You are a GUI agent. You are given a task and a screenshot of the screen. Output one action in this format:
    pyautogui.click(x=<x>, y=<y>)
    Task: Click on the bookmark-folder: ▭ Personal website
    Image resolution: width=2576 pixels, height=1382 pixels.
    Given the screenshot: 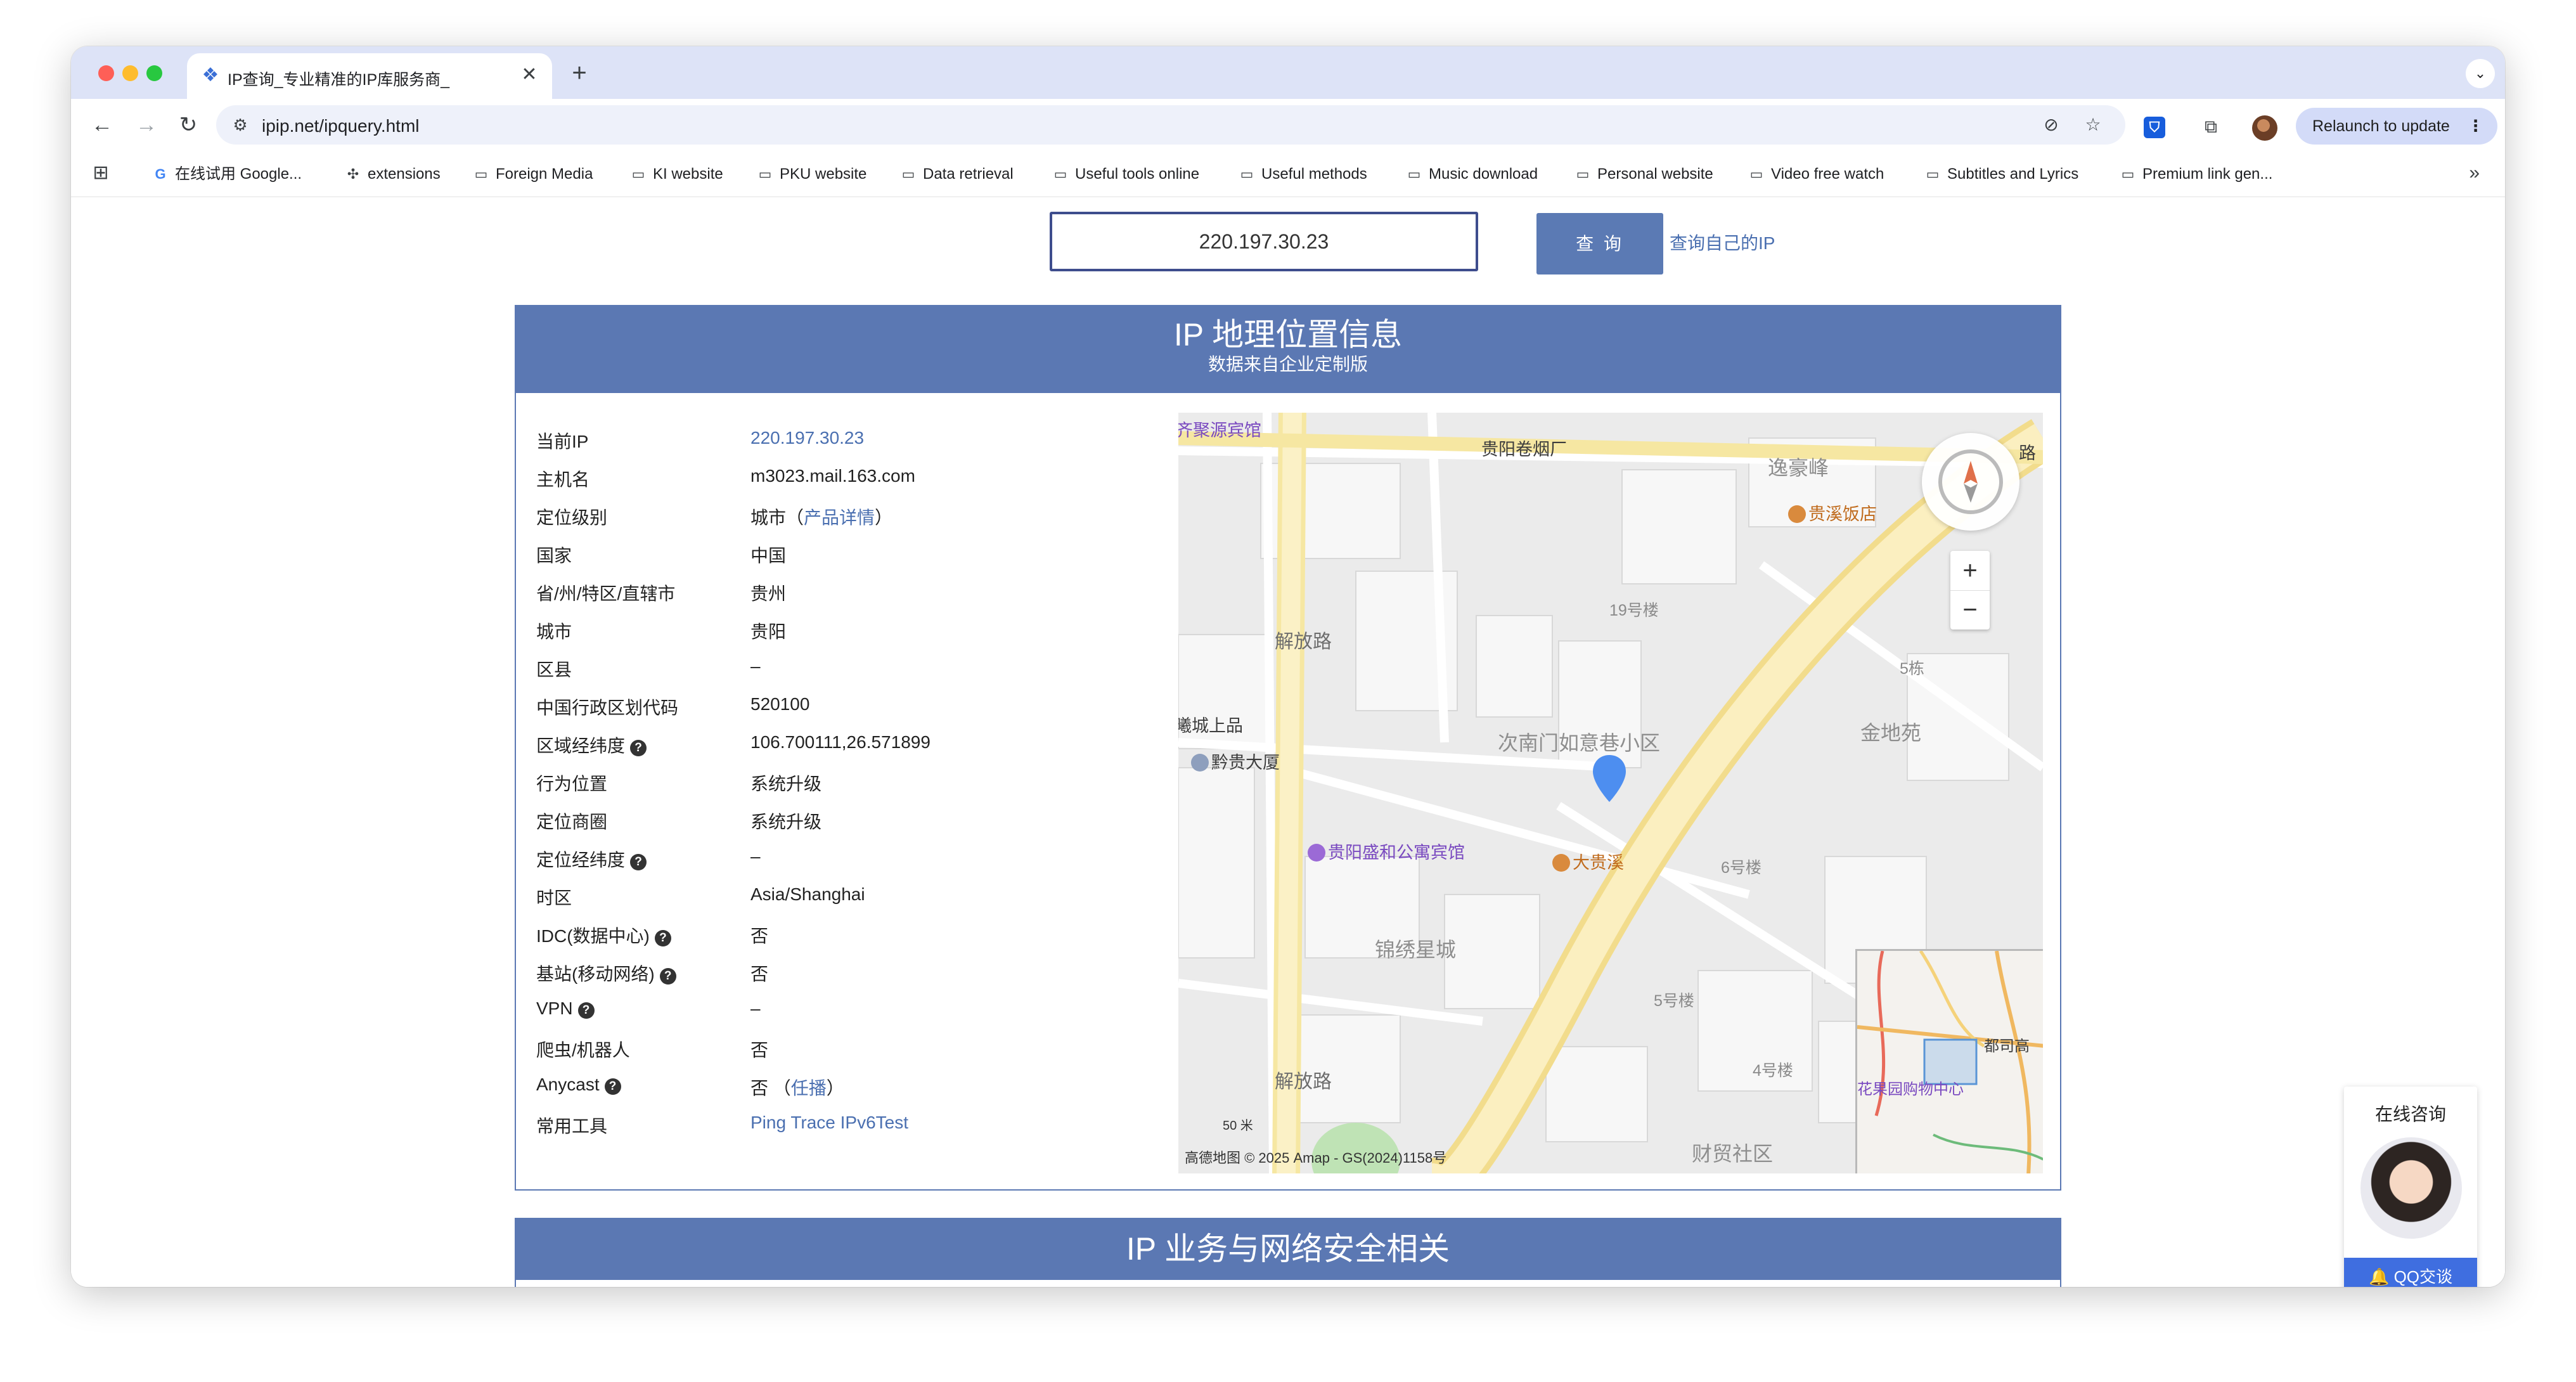 What is the action you would take?
    pyautogui.click(x=1643, y=174)
    